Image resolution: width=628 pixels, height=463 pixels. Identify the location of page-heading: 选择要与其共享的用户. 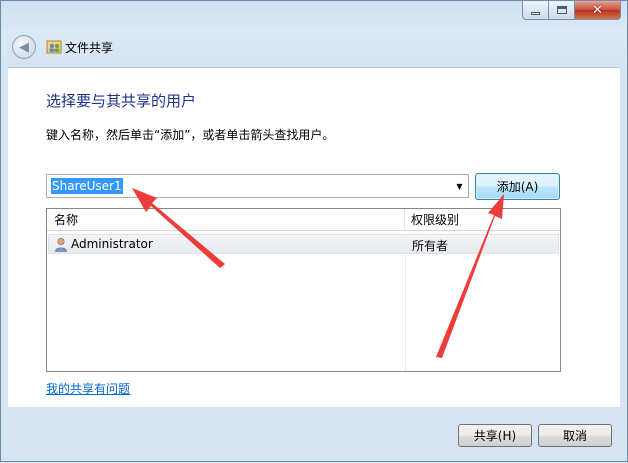
(121, 101).